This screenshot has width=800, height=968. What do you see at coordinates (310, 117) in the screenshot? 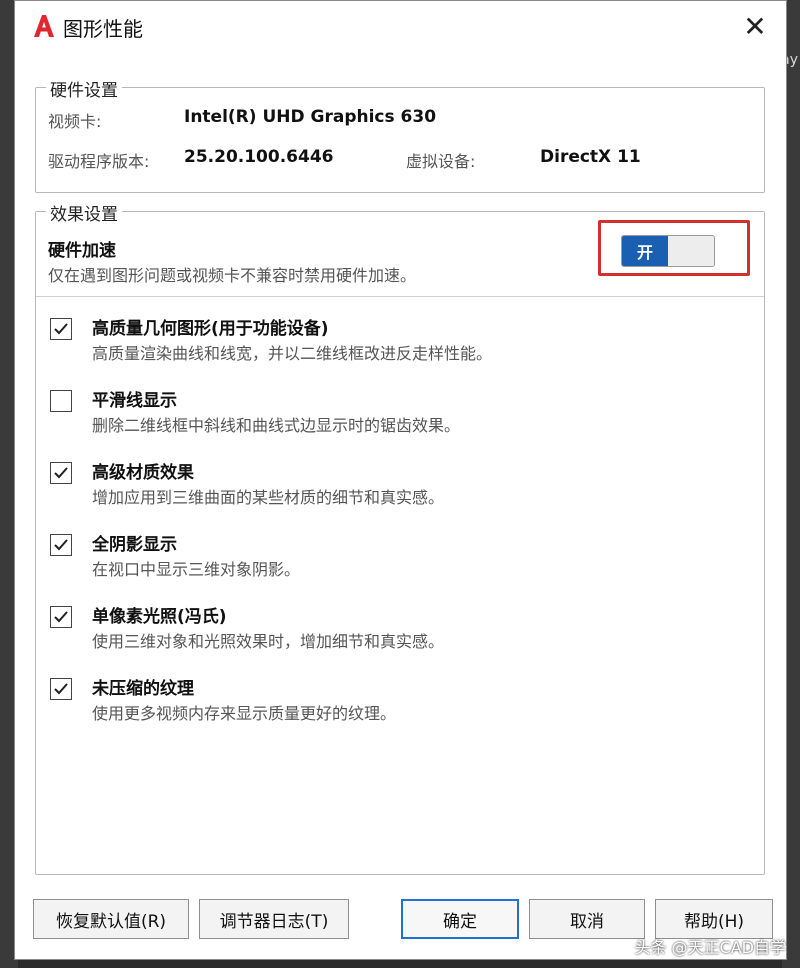
I see `video-card-value: Intel(R) UHD Graphics 630` at bounding box center [310, 117].